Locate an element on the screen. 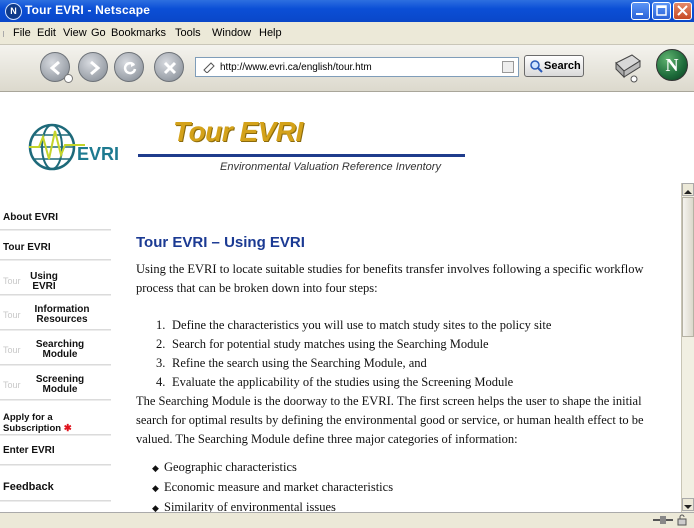  stop-icon is located at coordinates (170, 68).